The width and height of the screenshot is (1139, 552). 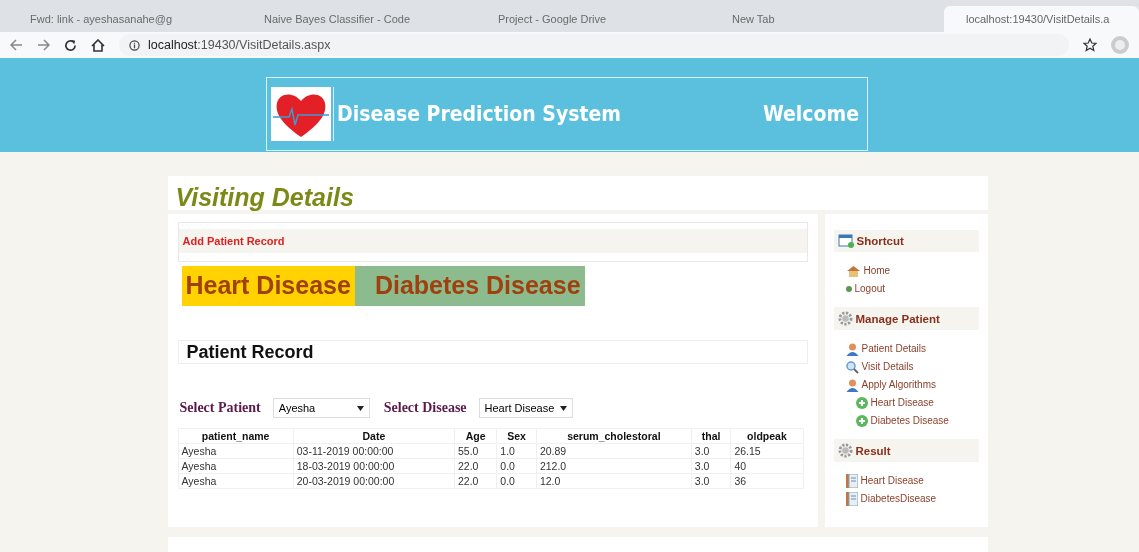 What do you see at coordinates (374, 466) in the screenshot?
I see `table-cell: 18-03-2019 00:00:00` at bounding box center [374, 466].